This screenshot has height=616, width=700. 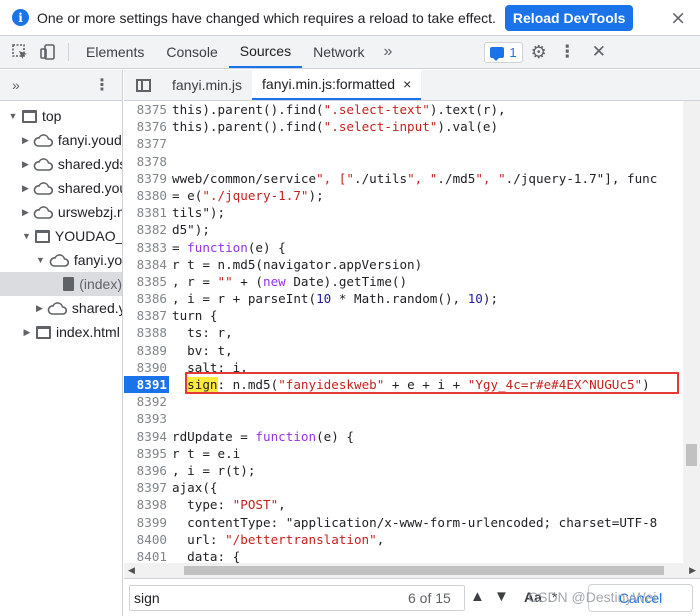 What do you see at coordinates (403, 144) in the screenshot?
I see `code-line: 8377` at bounding box center [403, 144].